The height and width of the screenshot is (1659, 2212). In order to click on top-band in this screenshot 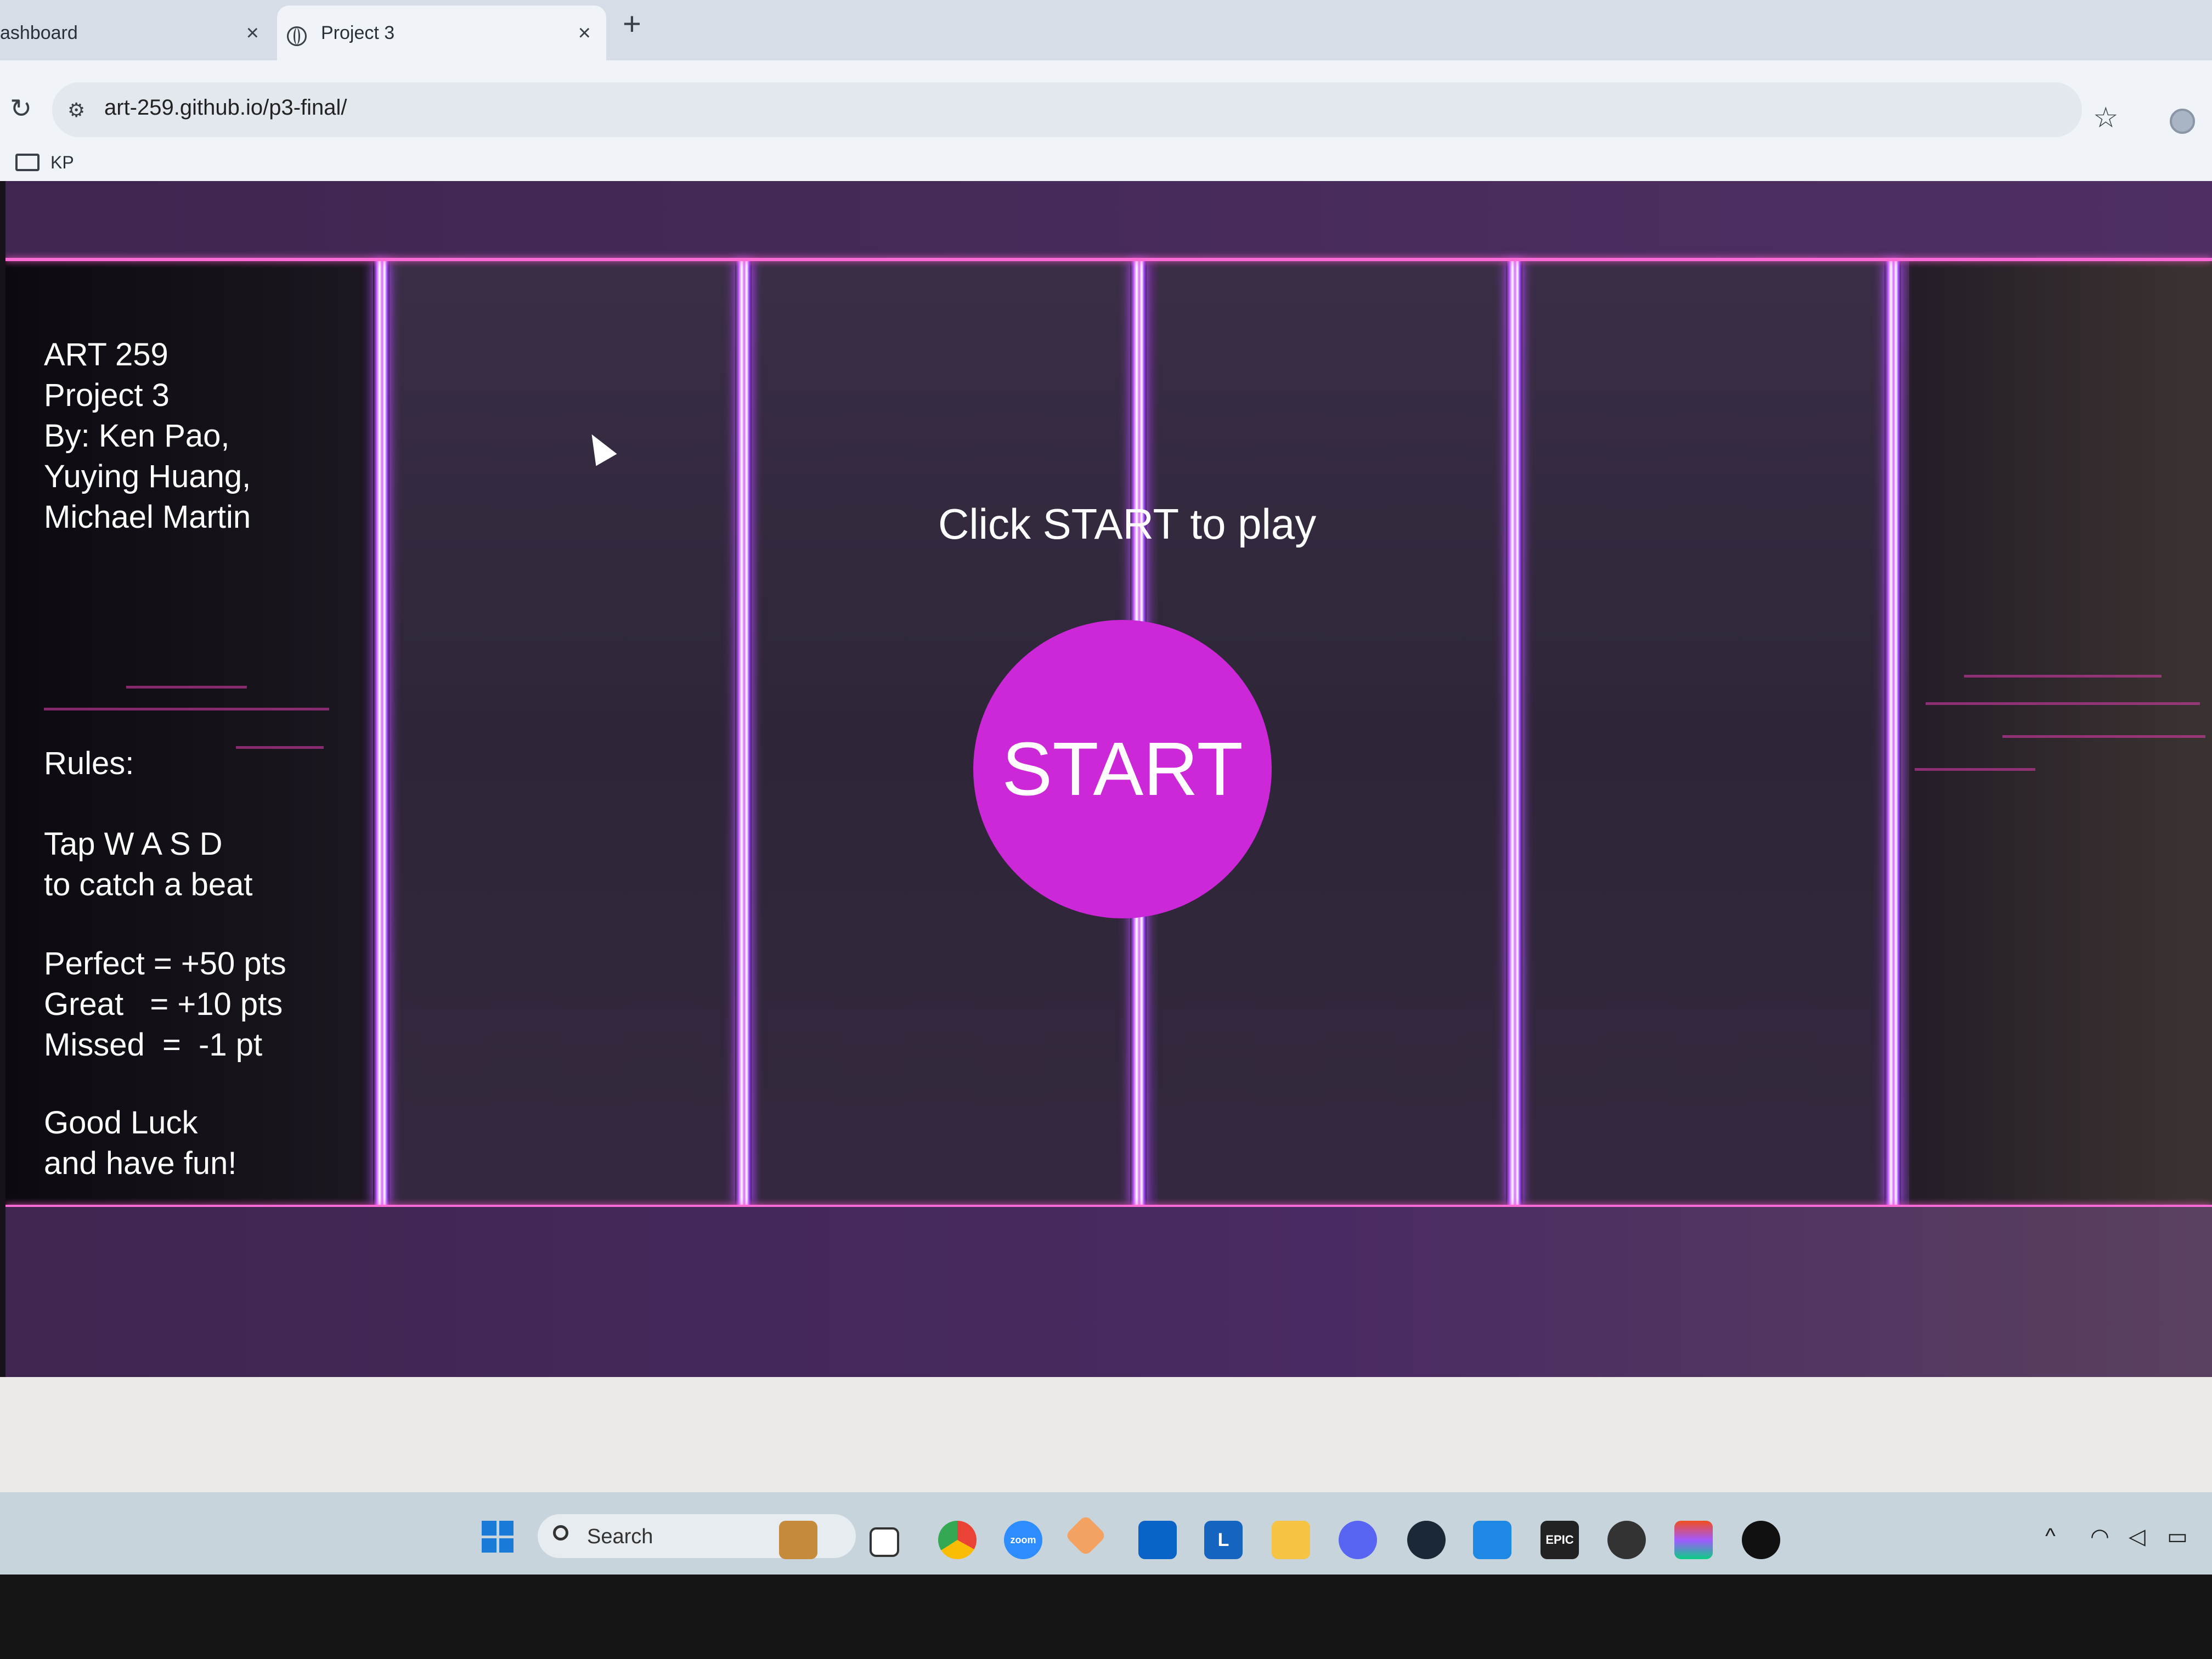, I will do `click(1108, 219)`.